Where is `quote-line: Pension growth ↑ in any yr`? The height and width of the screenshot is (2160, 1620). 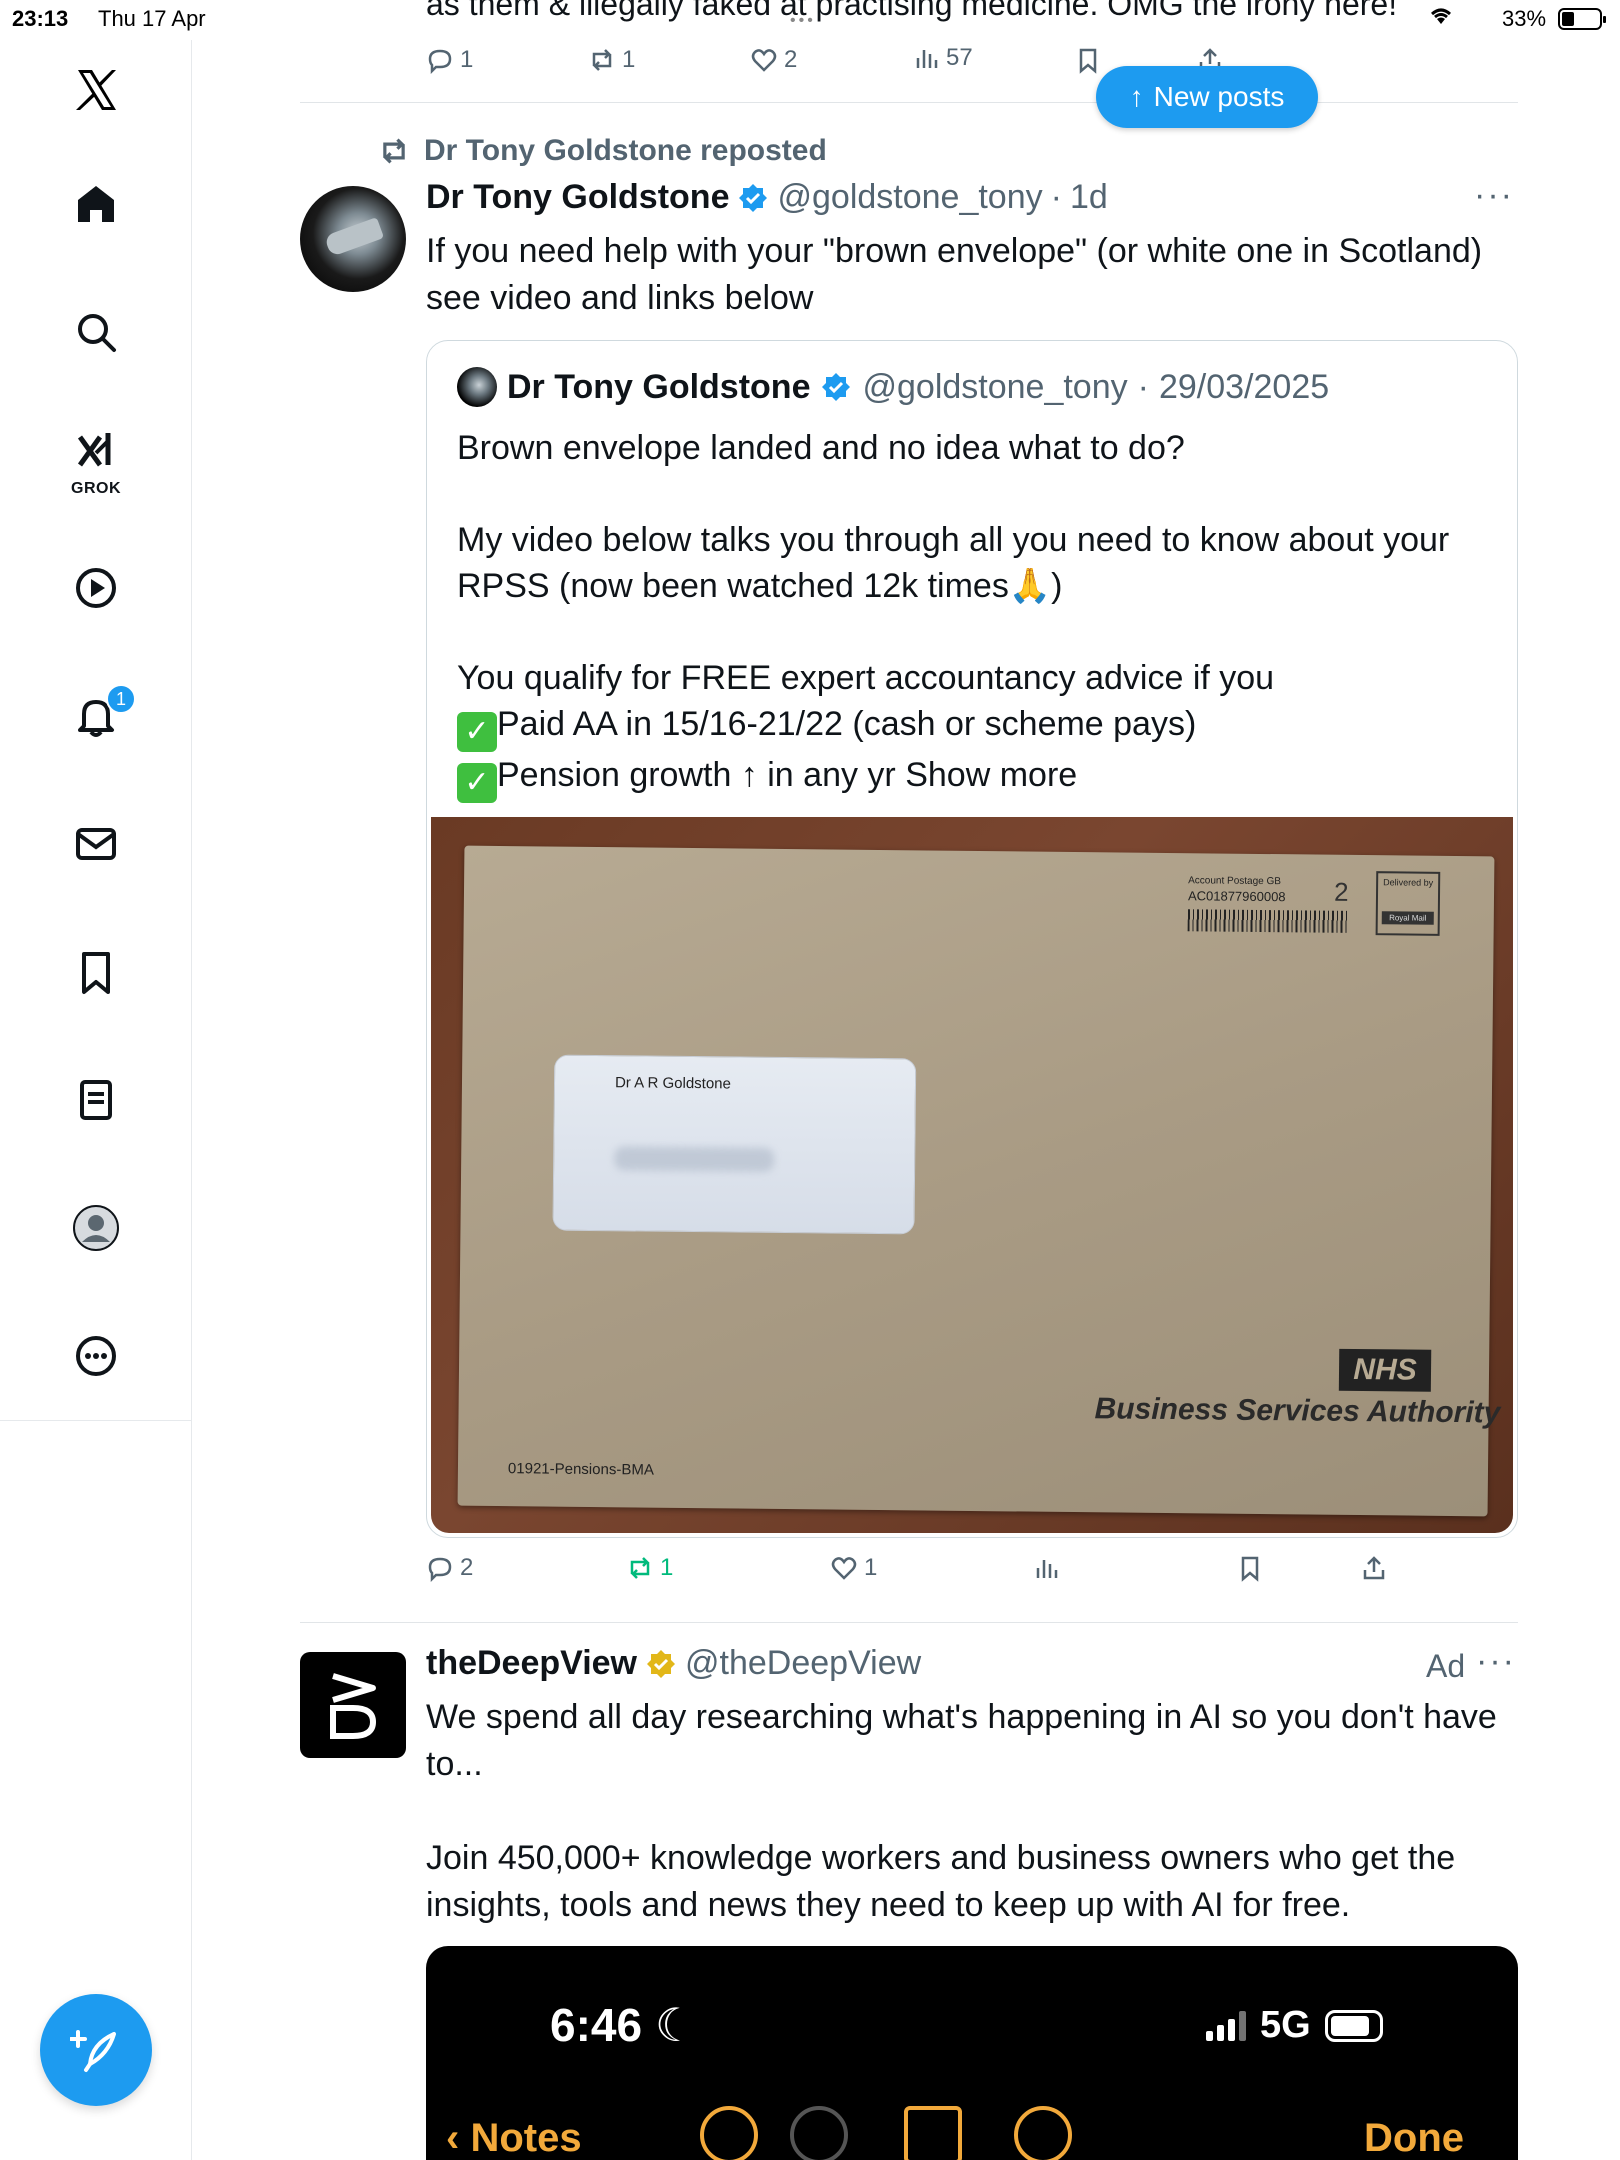 quote-line: Pension growth ↑ in any yr is located at coordinates (696, 775).